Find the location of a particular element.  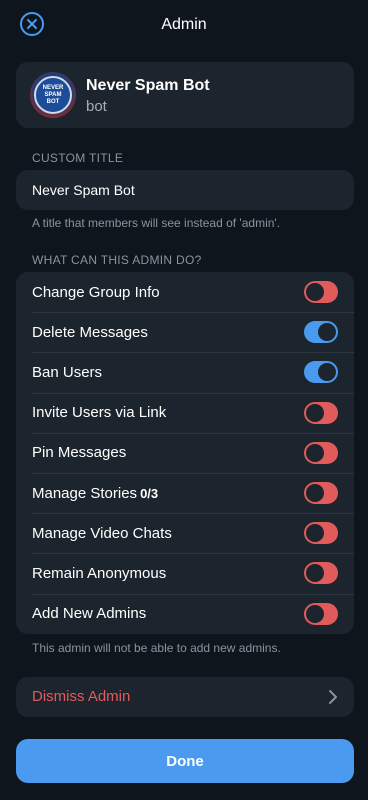

permission-label-text: Add New Admins is located at coordinates (89, 614).